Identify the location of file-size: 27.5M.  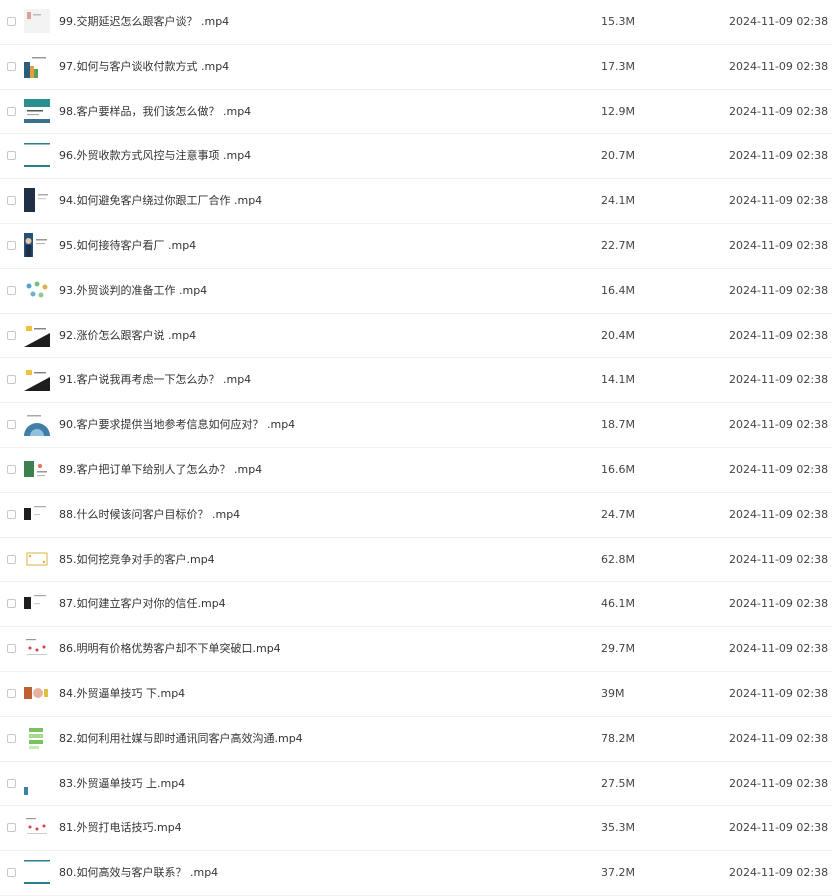
(618, 783).